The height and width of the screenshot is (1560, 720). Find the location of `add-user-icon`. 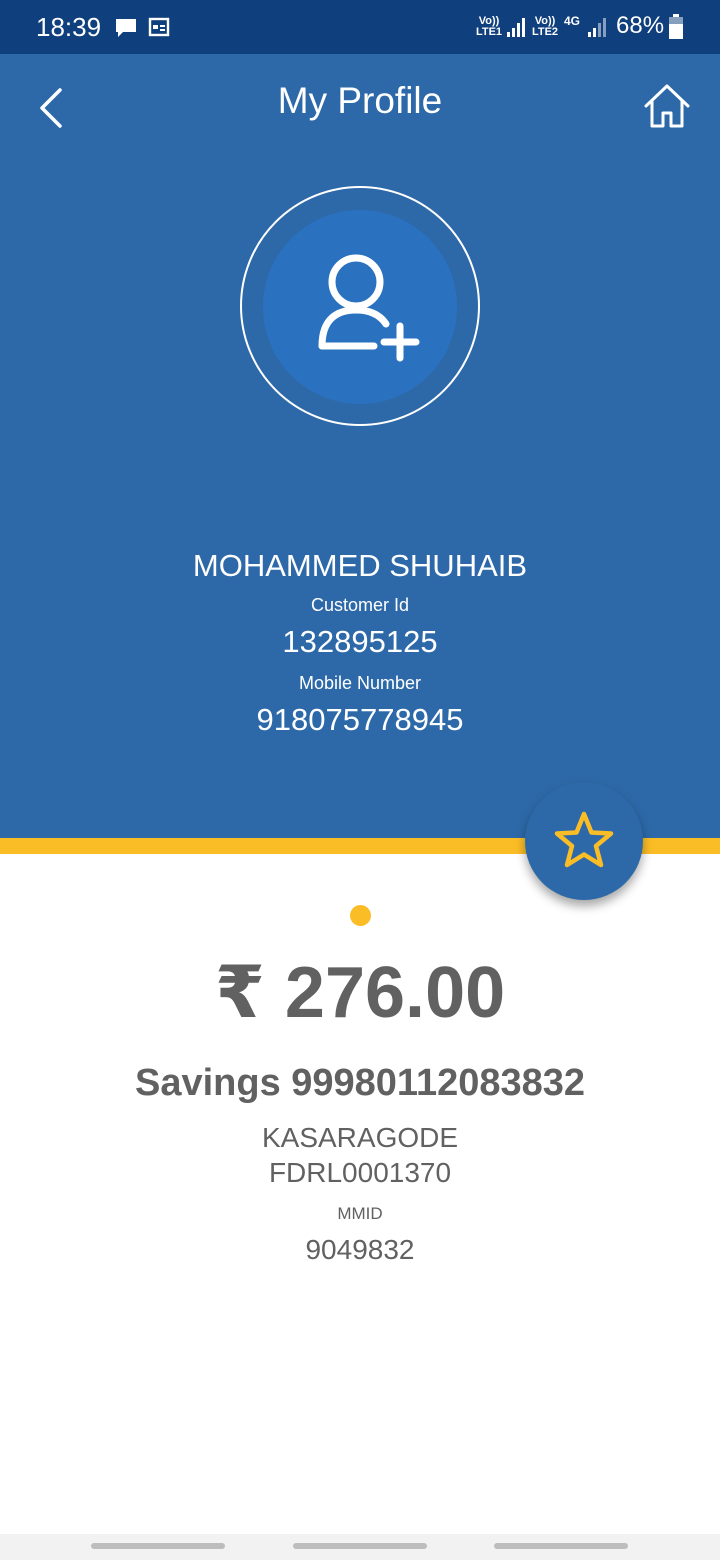

add-user-icon is located at coordinates (367, 307).